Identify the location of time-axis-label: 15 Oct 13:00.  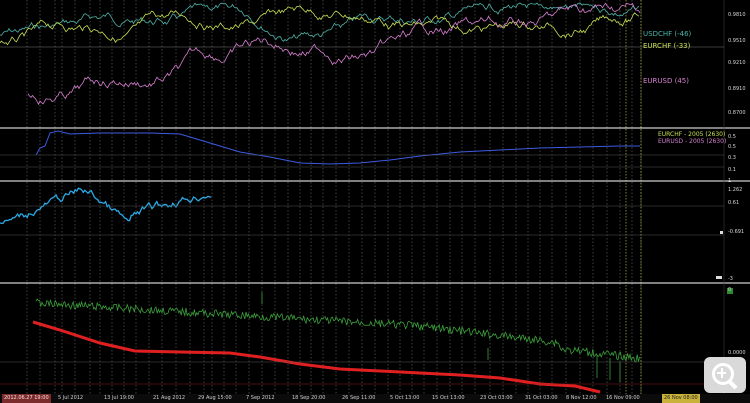
(448, 398).